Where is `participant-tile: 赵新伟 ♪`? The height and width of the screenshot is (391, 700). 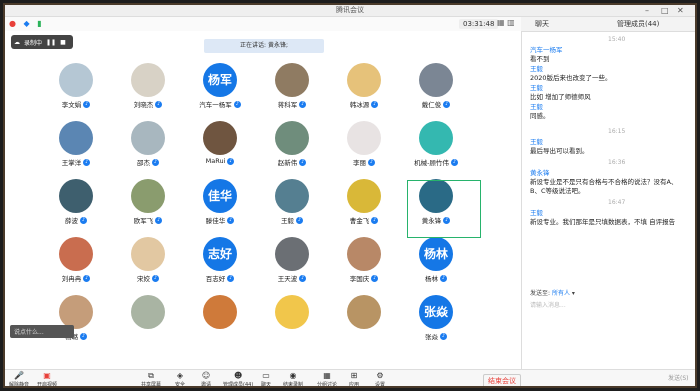
participant-tile: 赵新伟 ♪ is located at coordinates (292, 148).